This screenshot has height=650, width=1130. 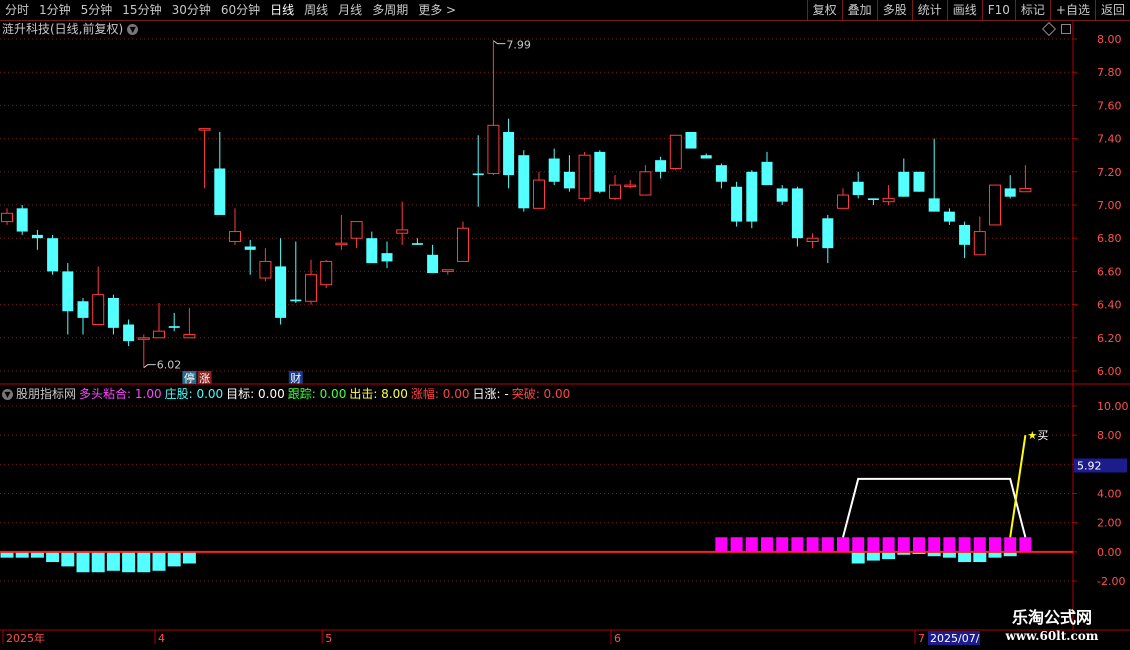 I want to click on indicator-tick-label: -2.00, so click(x=1111, y=581).